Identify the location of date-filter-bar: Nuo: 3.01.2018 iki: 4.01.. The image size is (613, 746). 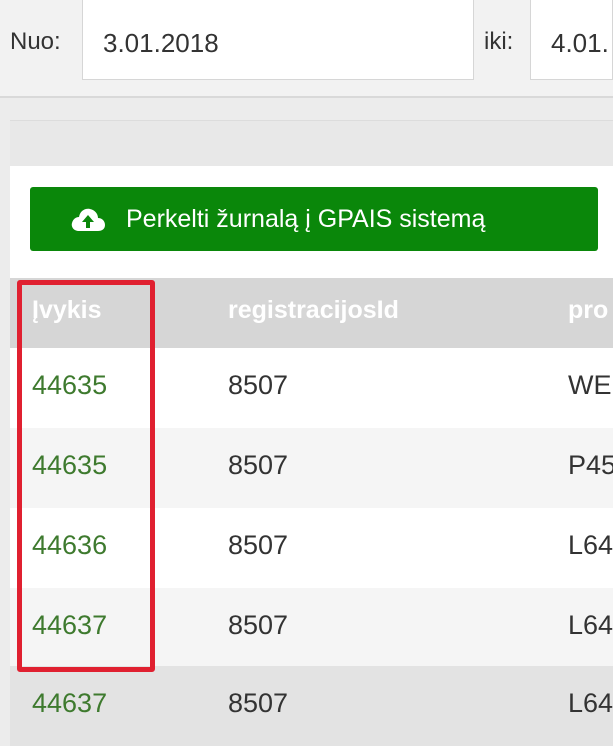
(306, 49).